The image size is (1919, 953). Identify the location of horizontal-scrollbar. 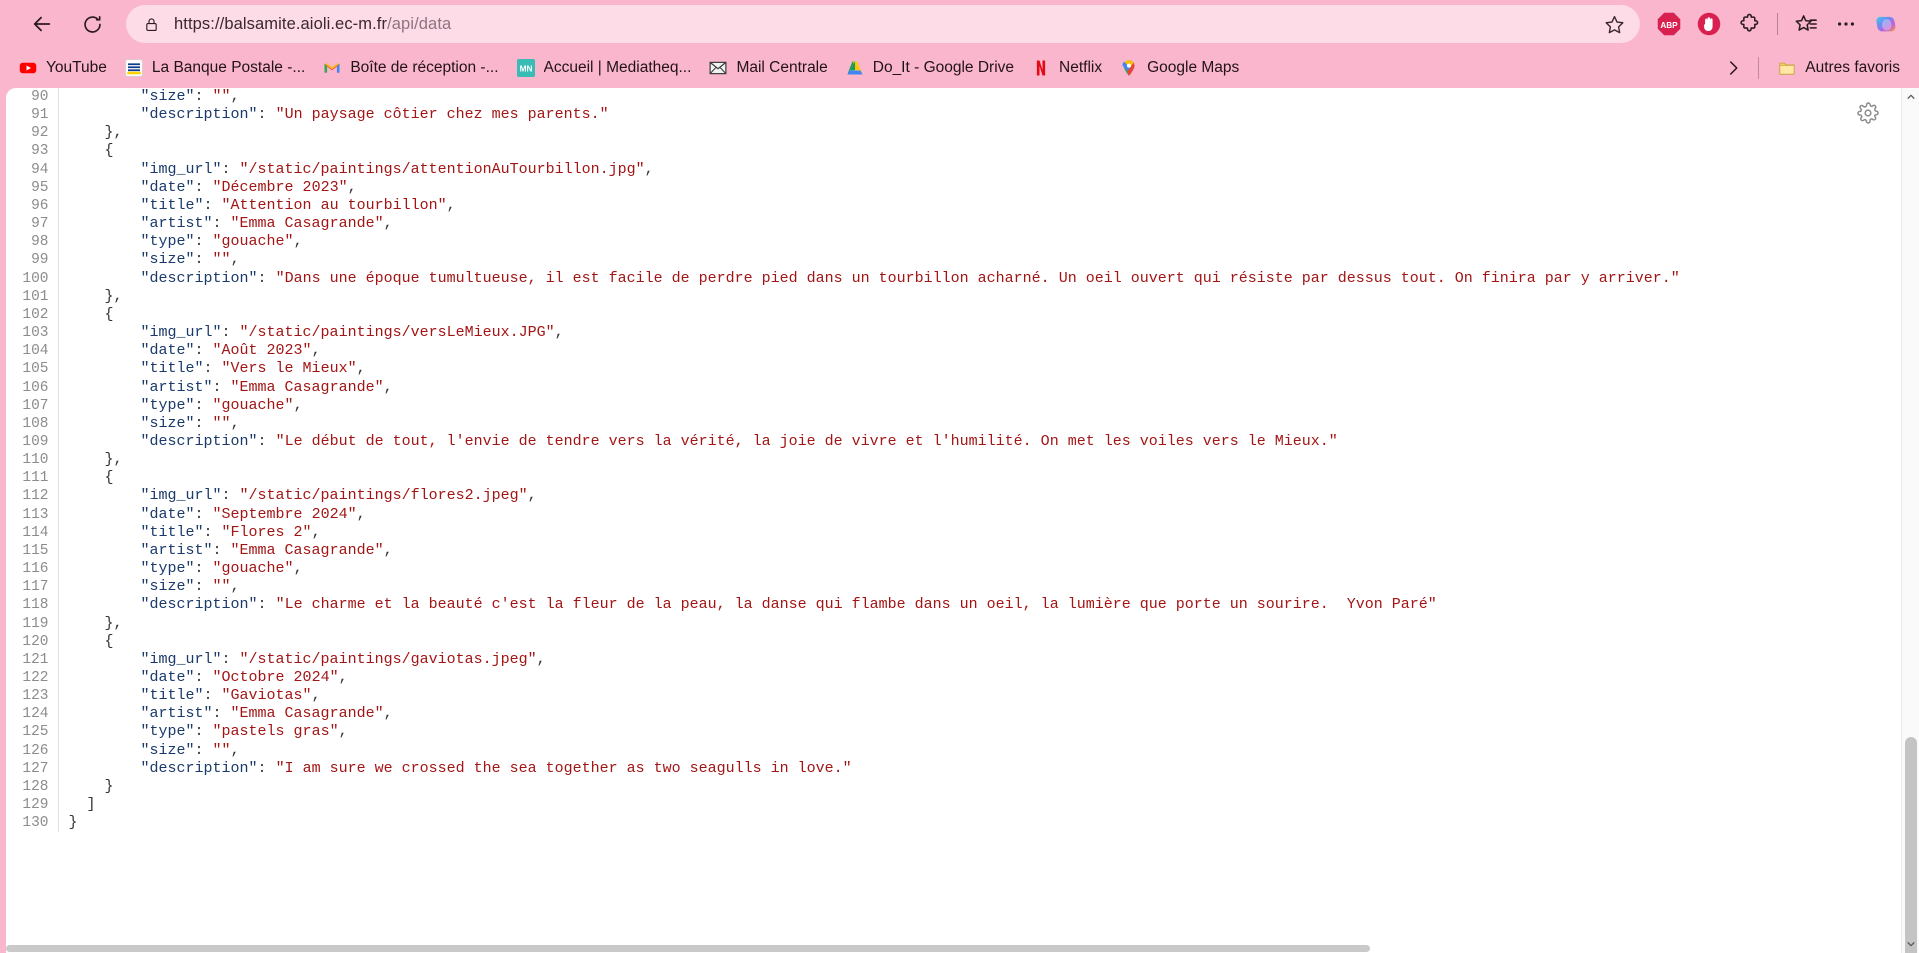
(953, 948).